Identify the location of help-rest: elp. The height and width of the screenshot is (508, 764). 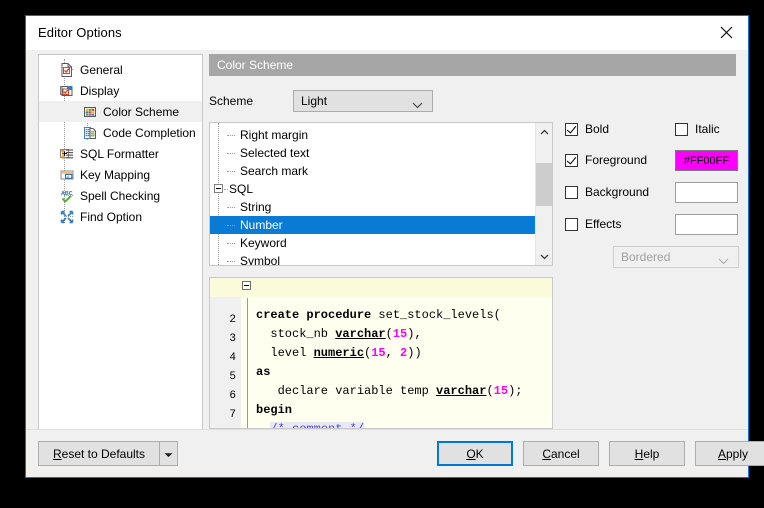
(651, 453).